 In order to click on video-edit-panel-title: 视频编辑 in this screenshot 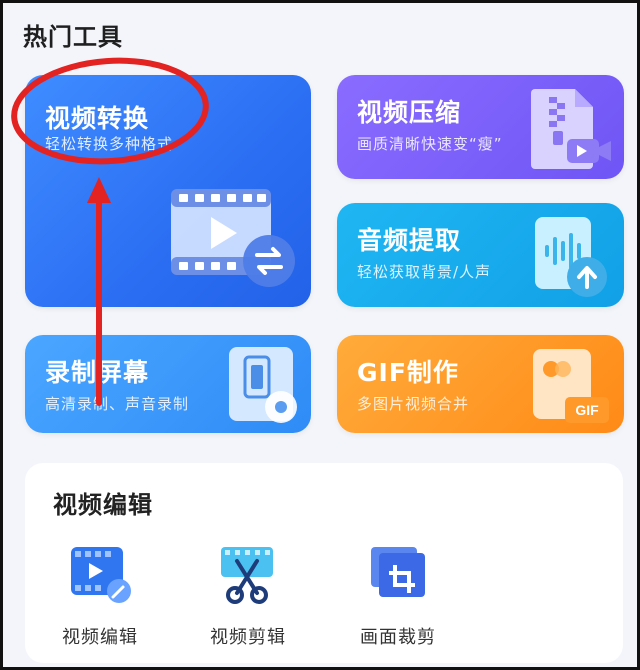, I will do `click(103, 505)`.